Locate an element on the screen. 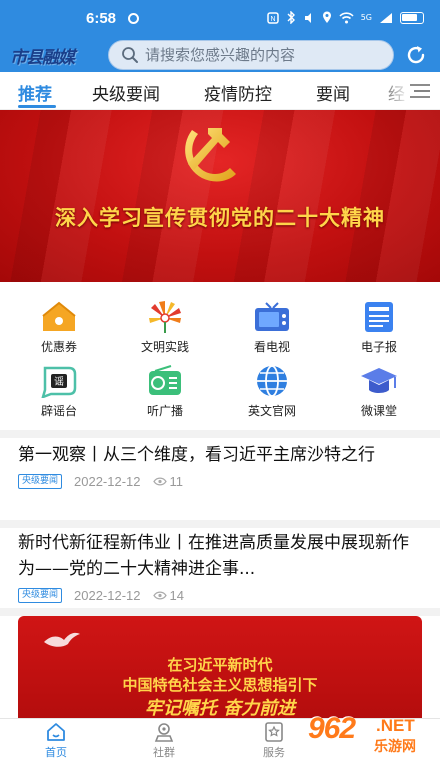 The image size is (440, 760). nav-label: 社群 is located at coordinates (164, 752).